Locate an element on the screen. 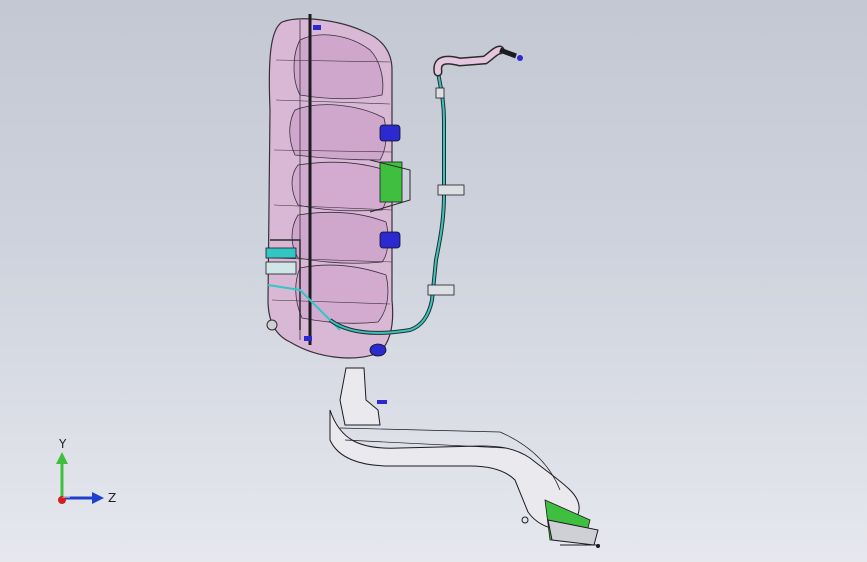 The image size is (867, 562). y-axis-arrow is located at coordinates (62, 458).